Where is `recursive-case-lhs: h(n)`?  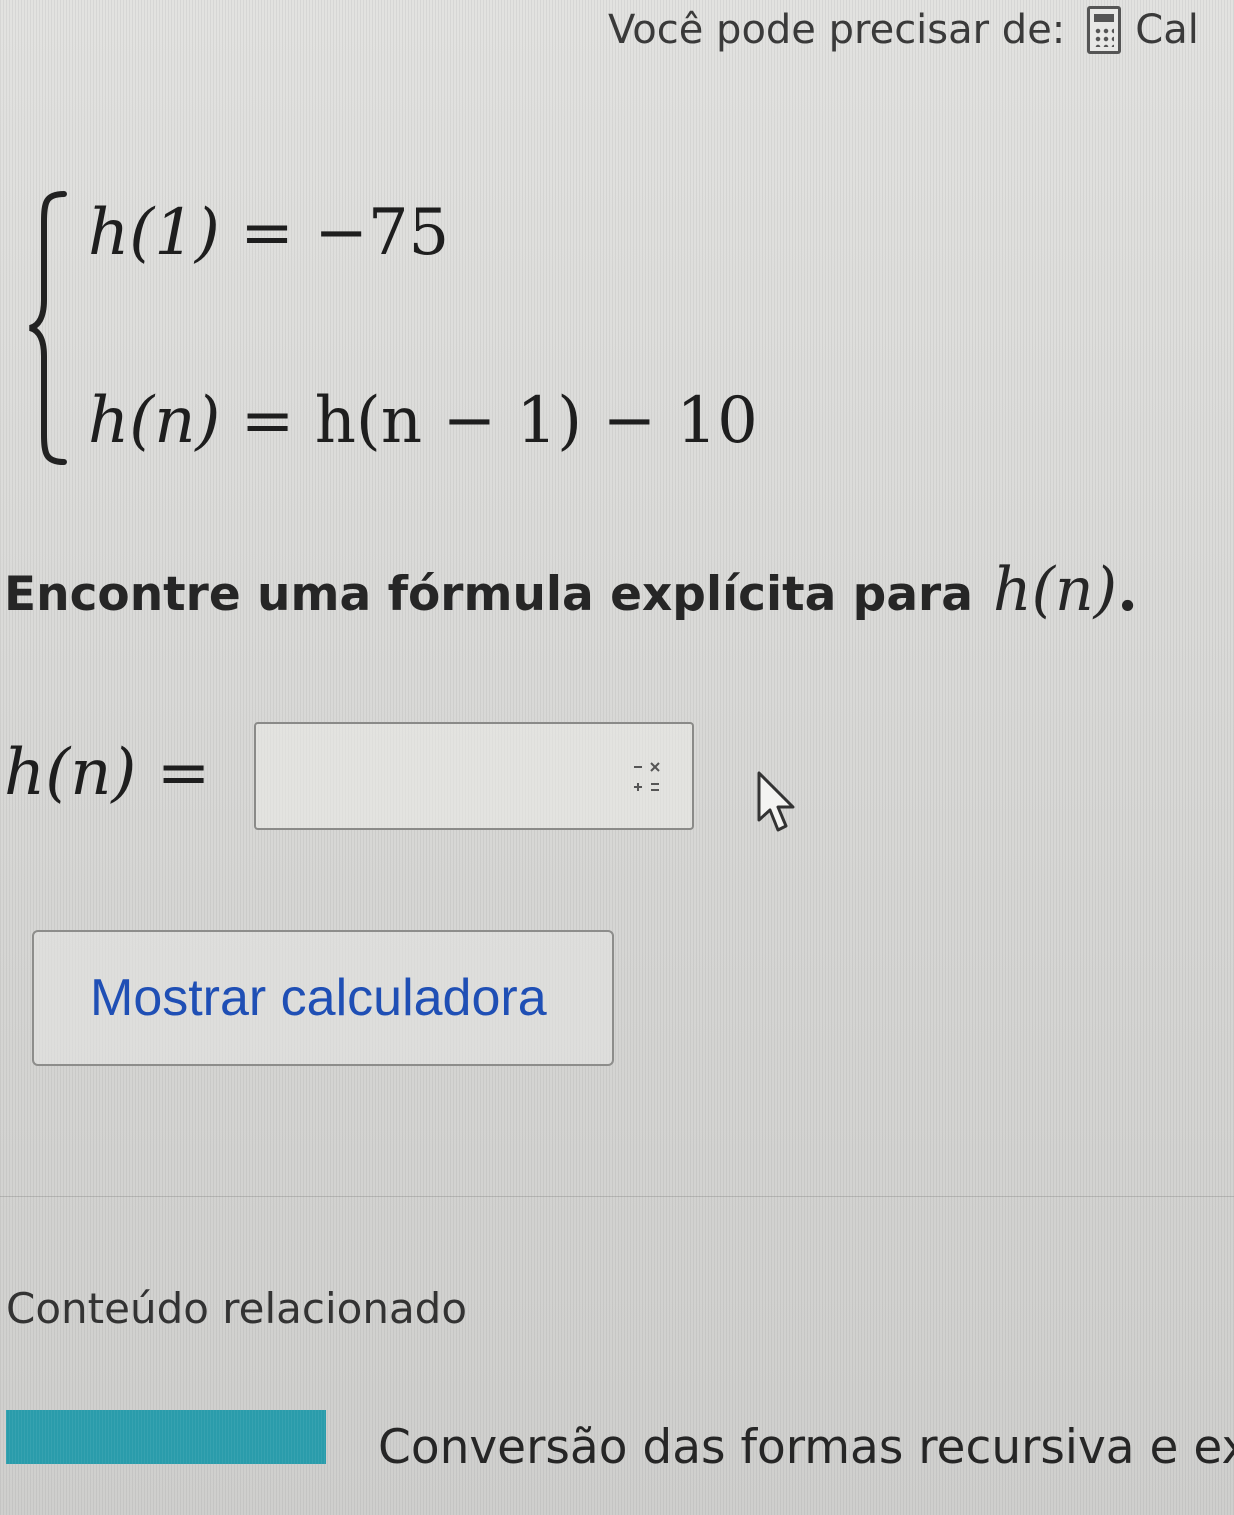
recursive-case-lhs: h(n) is located at coordinates (154, 421).